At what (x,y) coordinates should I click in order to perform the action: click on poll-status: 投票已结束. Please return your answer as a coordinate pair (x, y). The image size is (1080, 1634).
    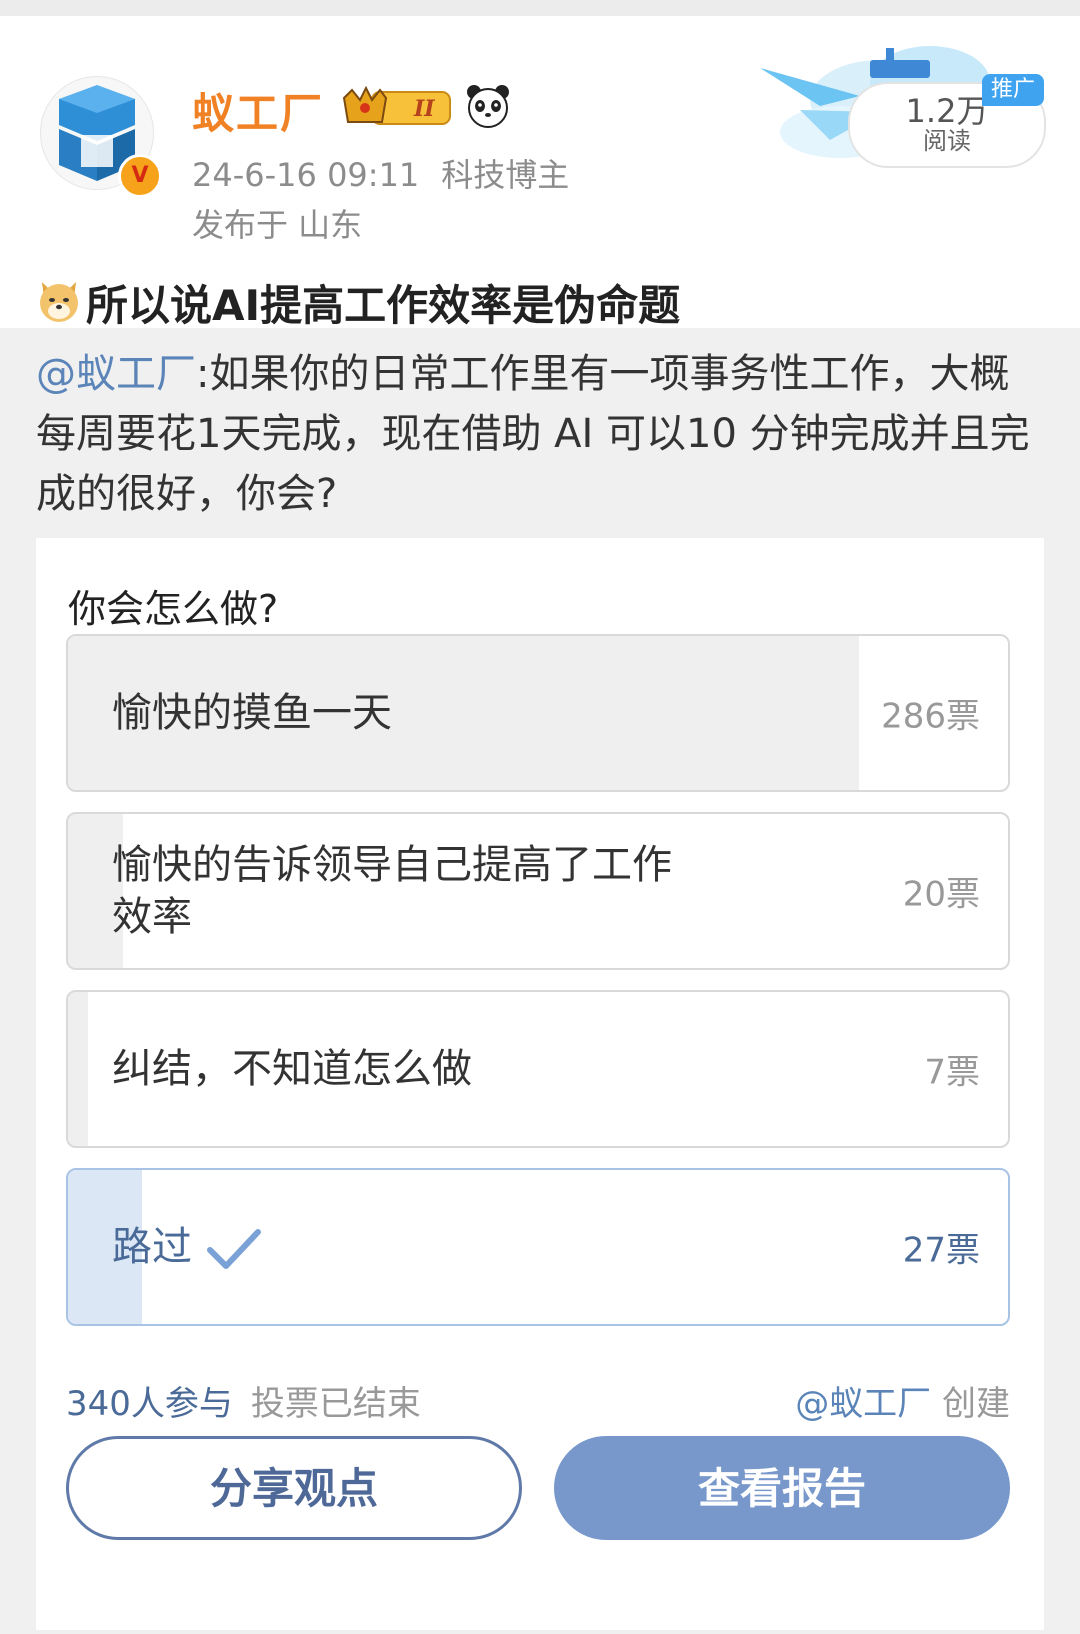
    Looking at the image, I should click on (335, 1404).